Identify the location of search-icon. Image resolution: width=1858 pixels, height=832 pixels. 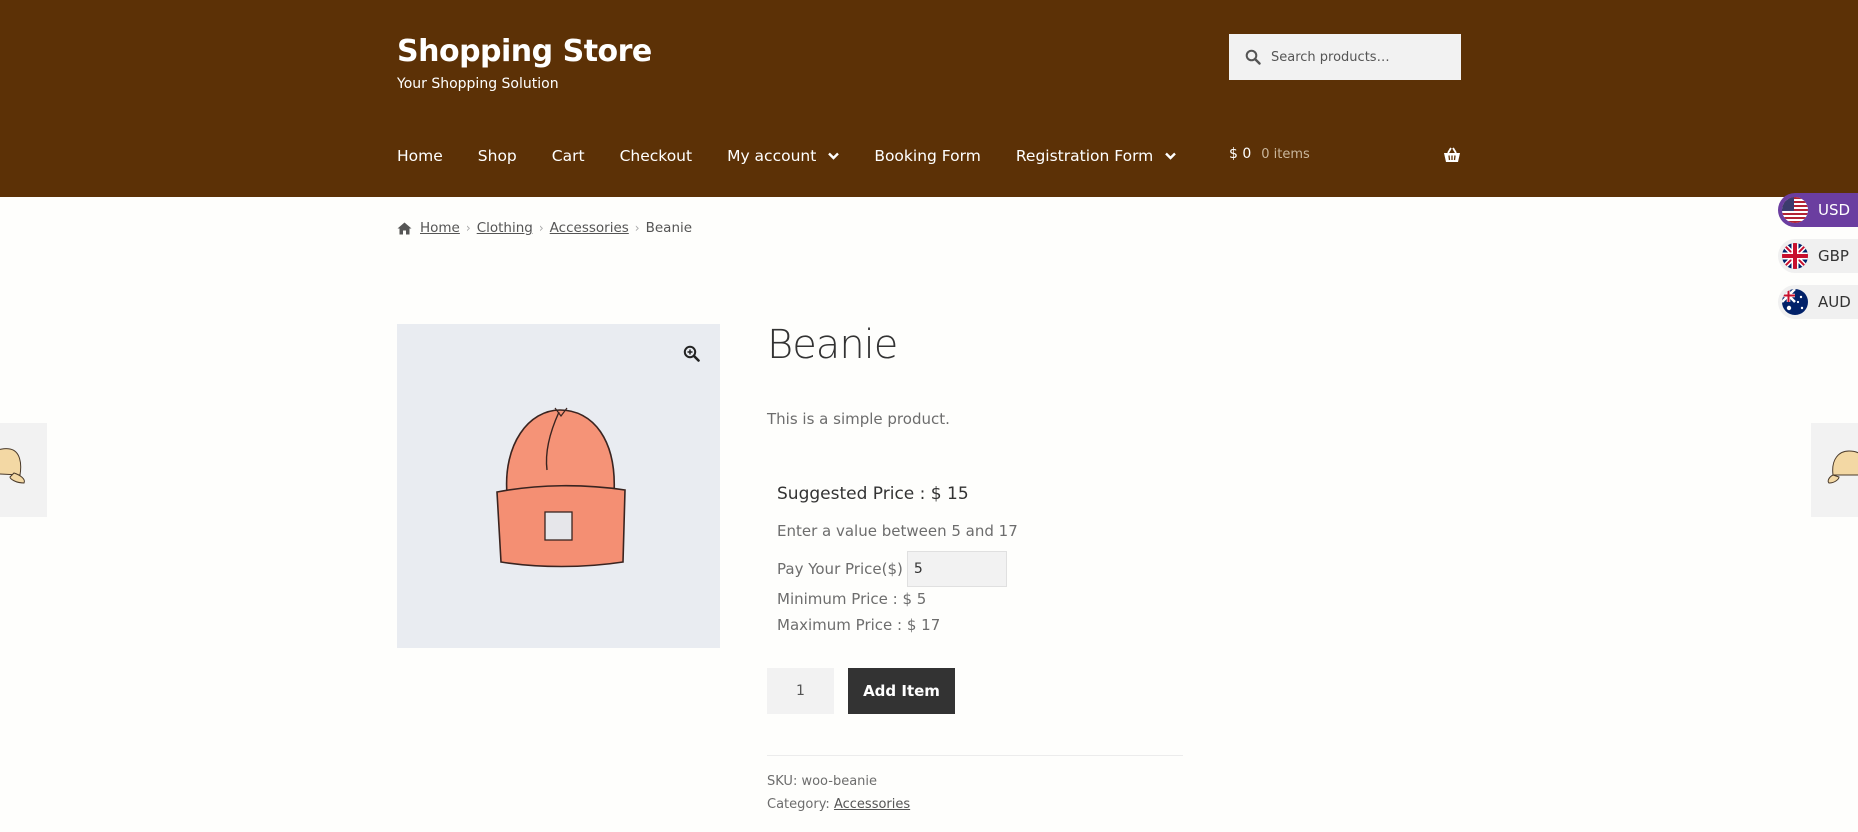
(1253, 57).